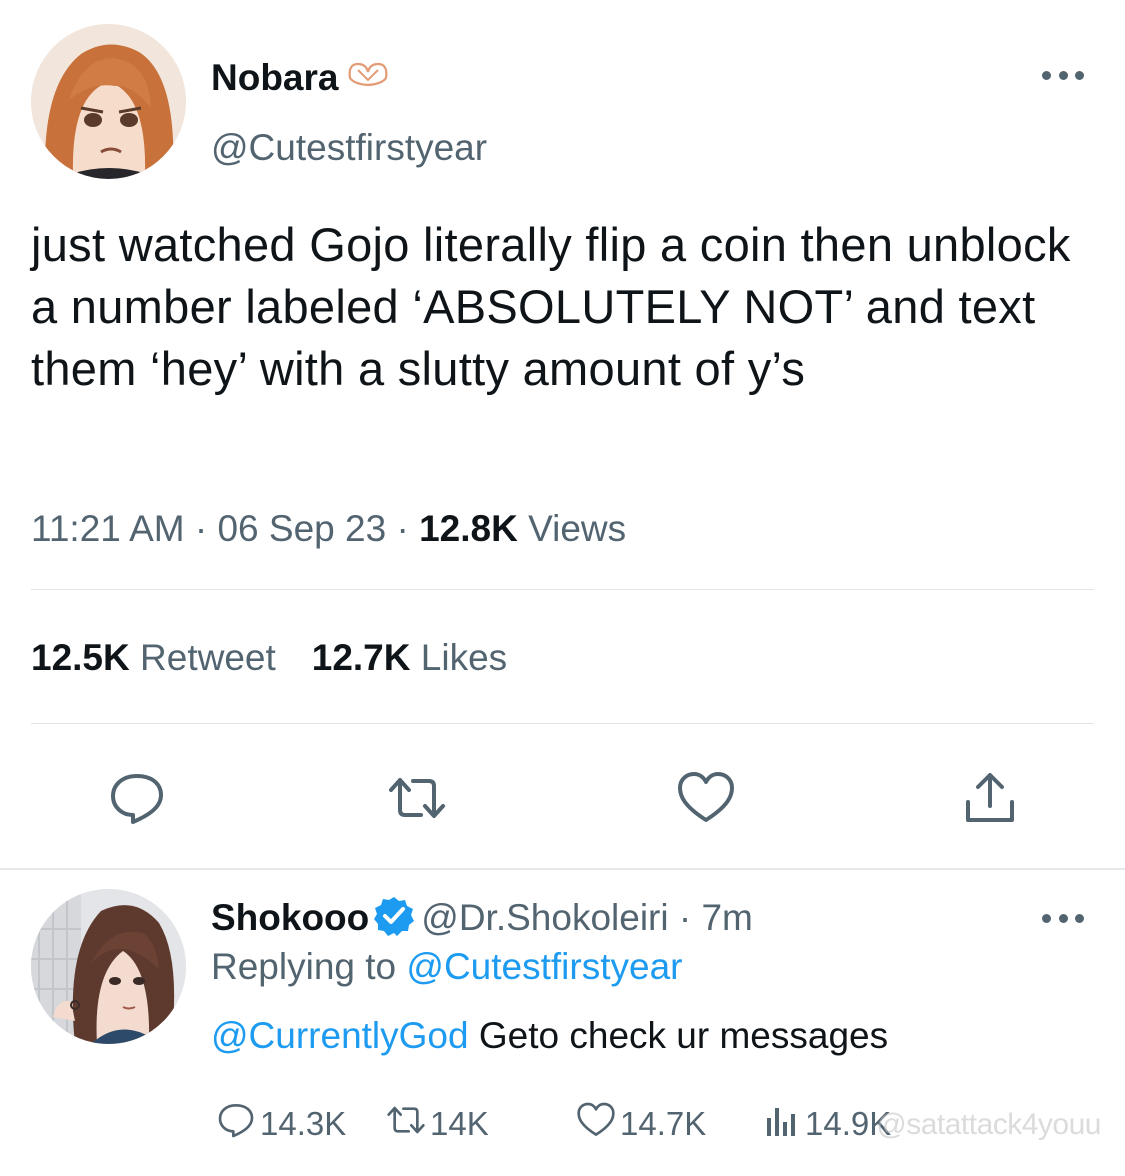 The height and width of the screenshot is (1176, 1125). What do you see at coordinates (108, 101) in the screenshot?
I see `avatar` at bounding box center [108, 101].